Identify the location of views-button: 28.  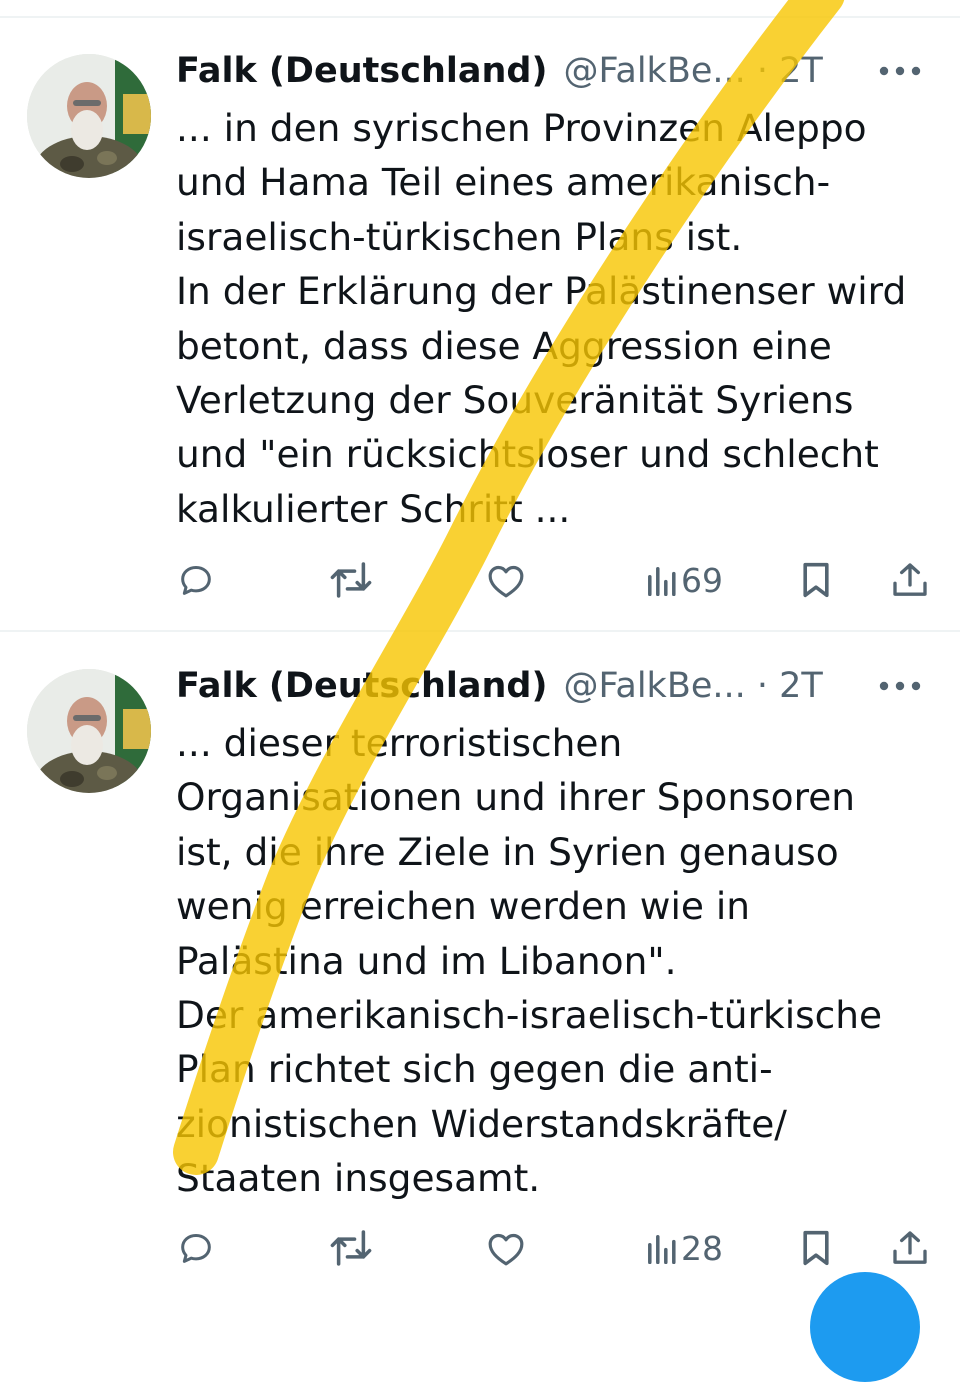
(684, 1248).